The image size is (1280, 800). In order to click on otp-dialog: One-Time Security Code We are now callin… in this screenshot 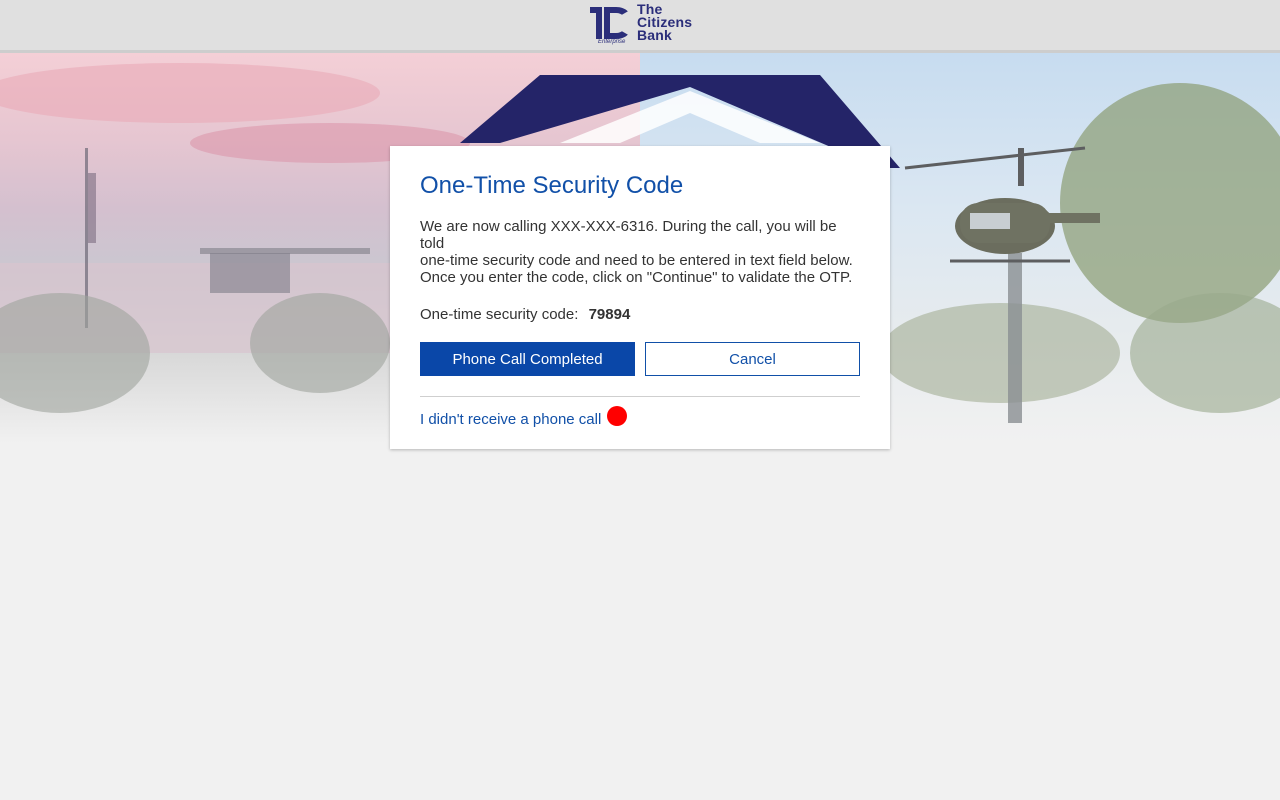, I will do `click(640, 297)`.